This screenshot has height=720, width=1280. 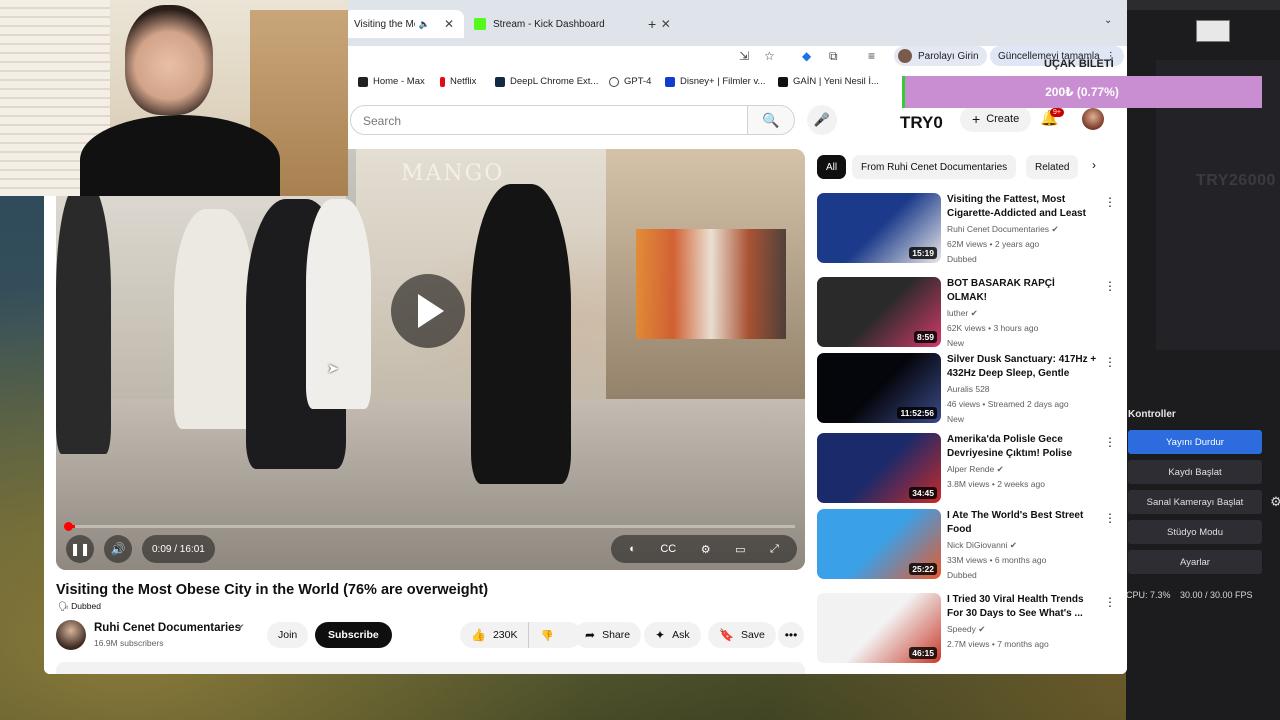 What do you see at coordinates (940, 56) in the screenshot?
I see `profile-chip: Parolayı Girin` at bounding box center [940, 56].